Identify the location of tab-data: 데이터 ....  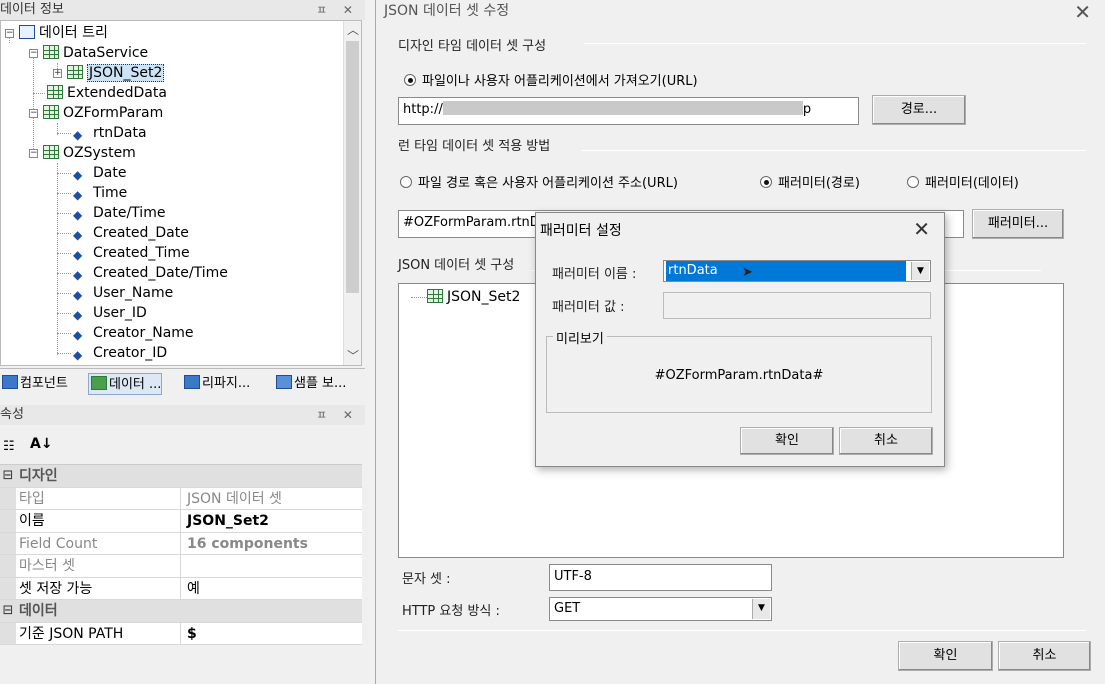
(125, 384).